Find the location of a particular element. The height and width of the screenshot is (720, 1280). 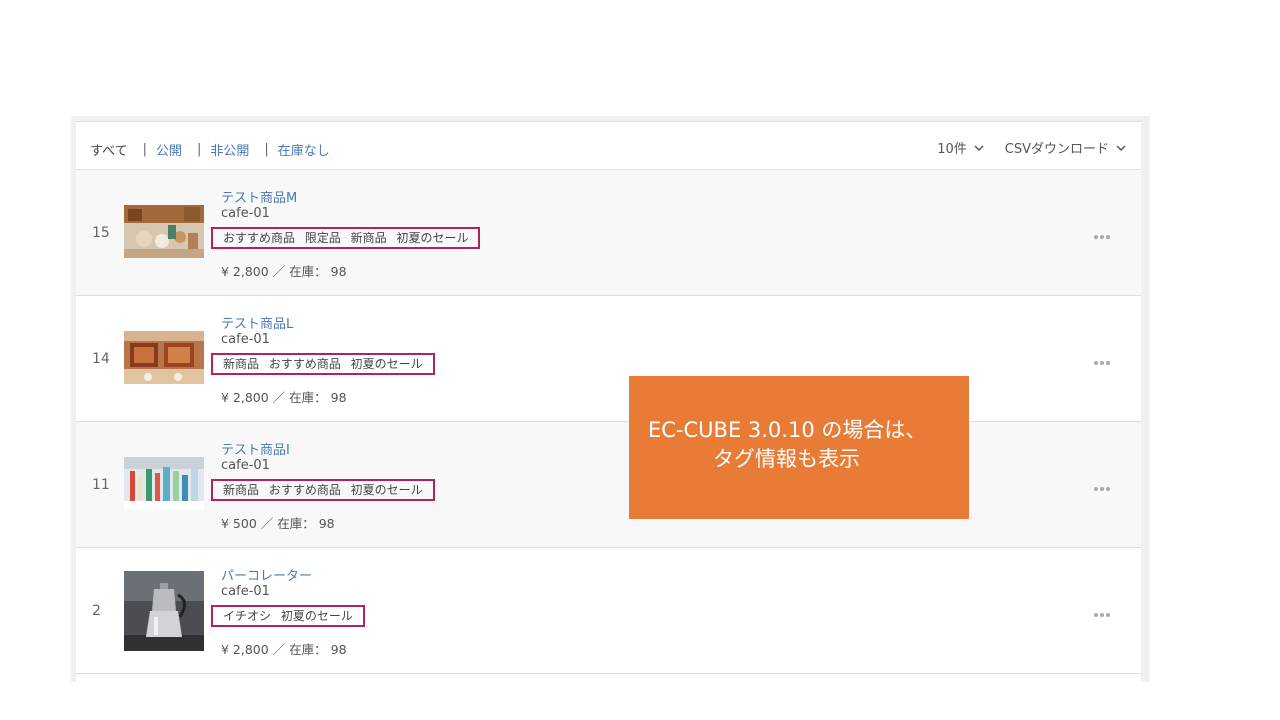

filter-bar: すべて | 公開 | 非公開 | 在庫なし 10件 CSVダウンロード is located at coordinates (608, 146).